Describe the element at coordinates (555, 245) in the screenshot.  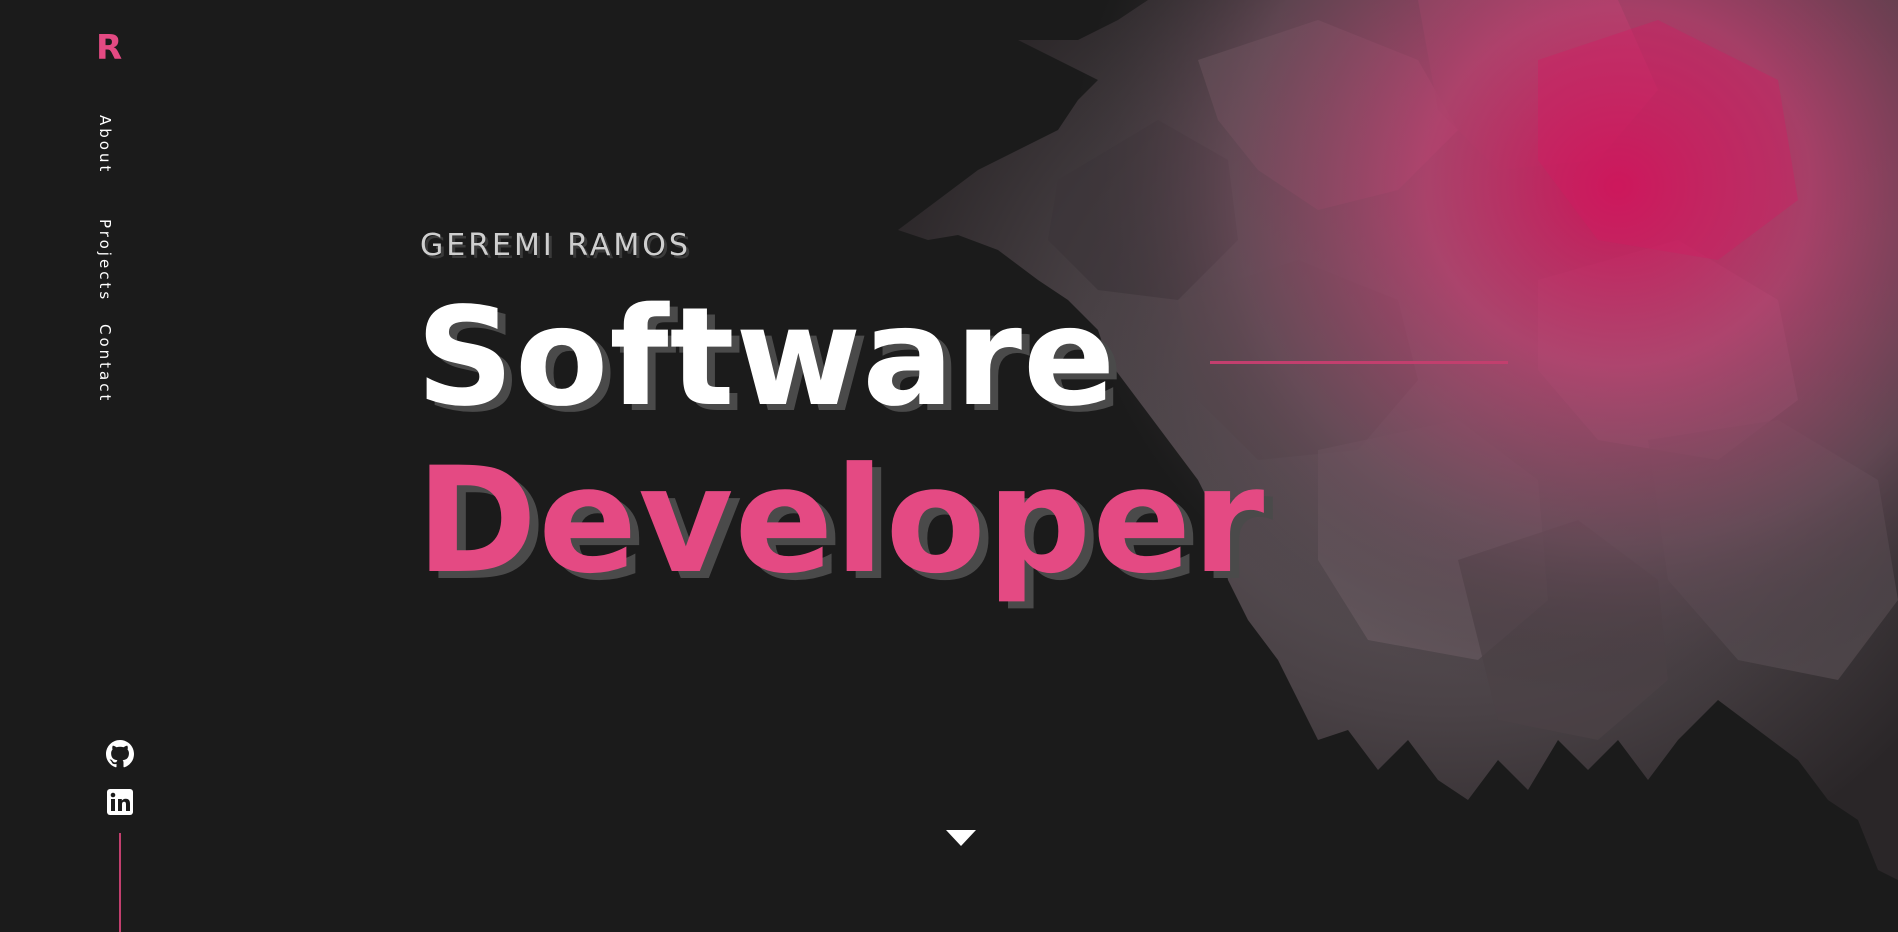
I see `hero-name: GEREMI RAMOS` at that location.